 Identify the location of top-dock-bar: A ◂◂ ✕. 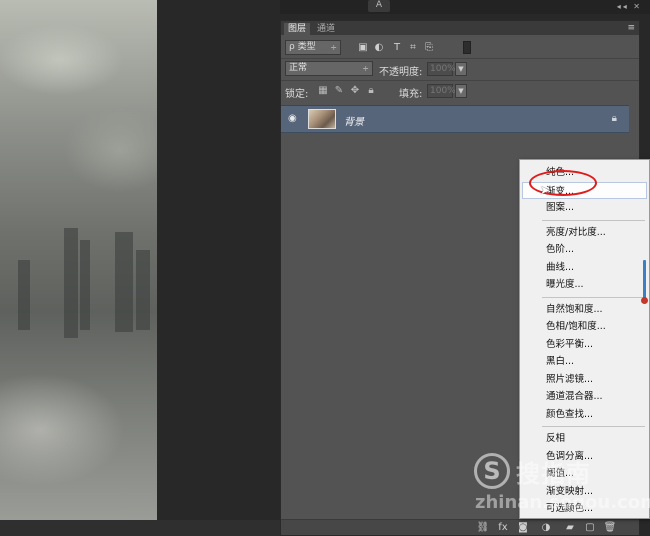
(465, 7).